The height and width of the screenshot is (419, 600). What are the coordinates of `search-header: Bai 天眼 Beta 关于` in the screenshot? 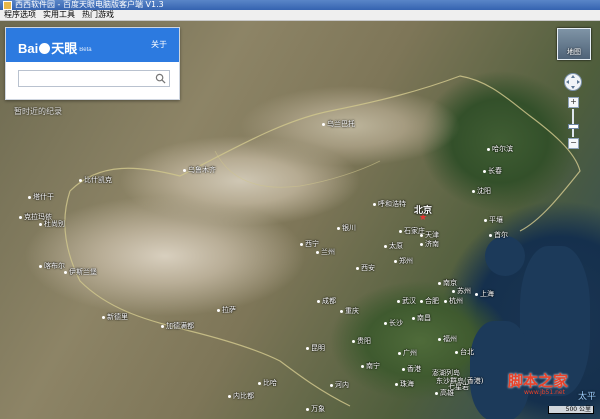 It's located at (92, 45).